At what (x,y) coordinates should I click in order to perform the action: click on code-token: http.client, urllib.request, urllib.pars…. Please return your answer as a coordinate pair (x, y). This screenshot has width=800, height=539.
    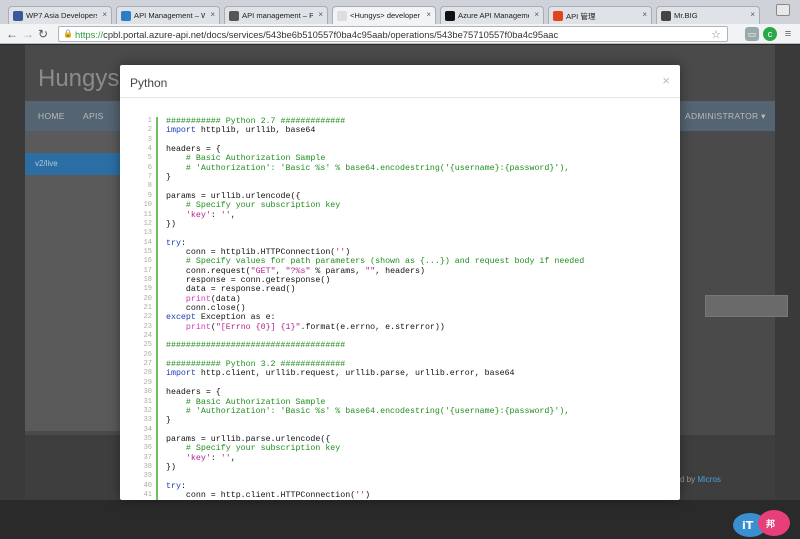
    Looking at the image, I should click on (355, 374).